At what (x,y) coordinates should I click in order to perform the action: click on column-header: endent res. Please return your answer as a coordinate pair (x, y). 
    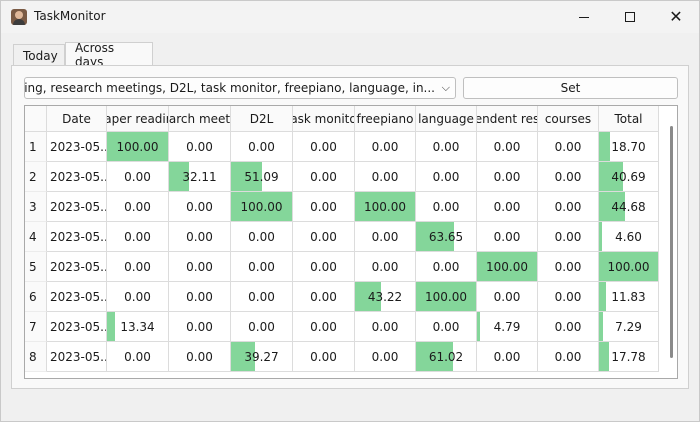
    Looking at the image, I should click on (507, 119).